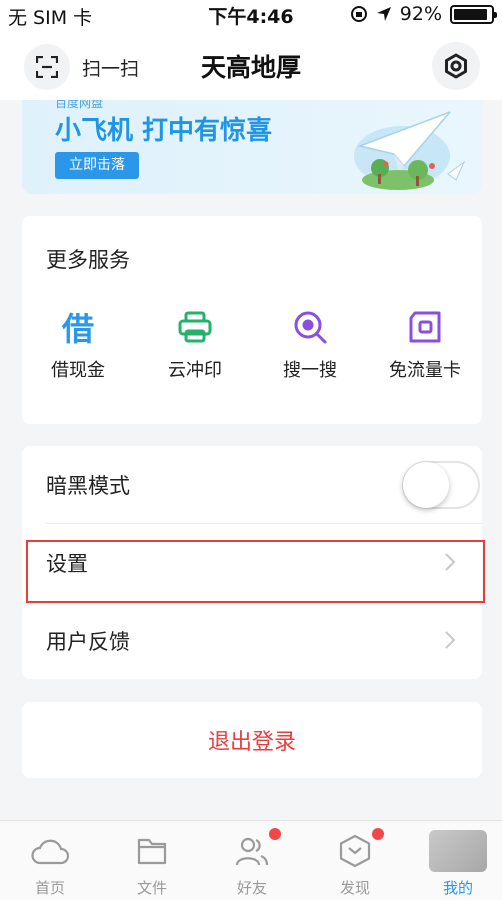 This screenshot has width=502, height=900. What do you see at coordinates (97, 165) in the screenshot?
I see `banner-action-button: 立即击落` at bounding box center [97, 165].